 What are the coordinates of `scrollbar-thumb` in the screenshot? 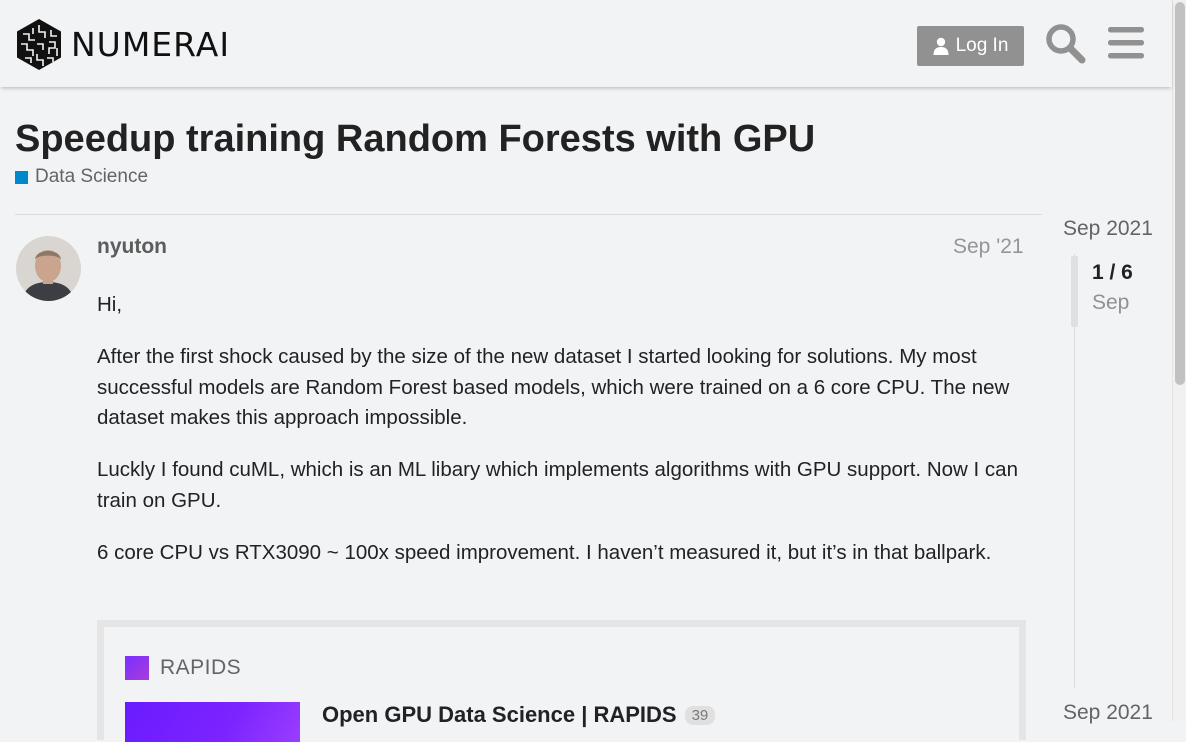 It's located at (1180, 193).